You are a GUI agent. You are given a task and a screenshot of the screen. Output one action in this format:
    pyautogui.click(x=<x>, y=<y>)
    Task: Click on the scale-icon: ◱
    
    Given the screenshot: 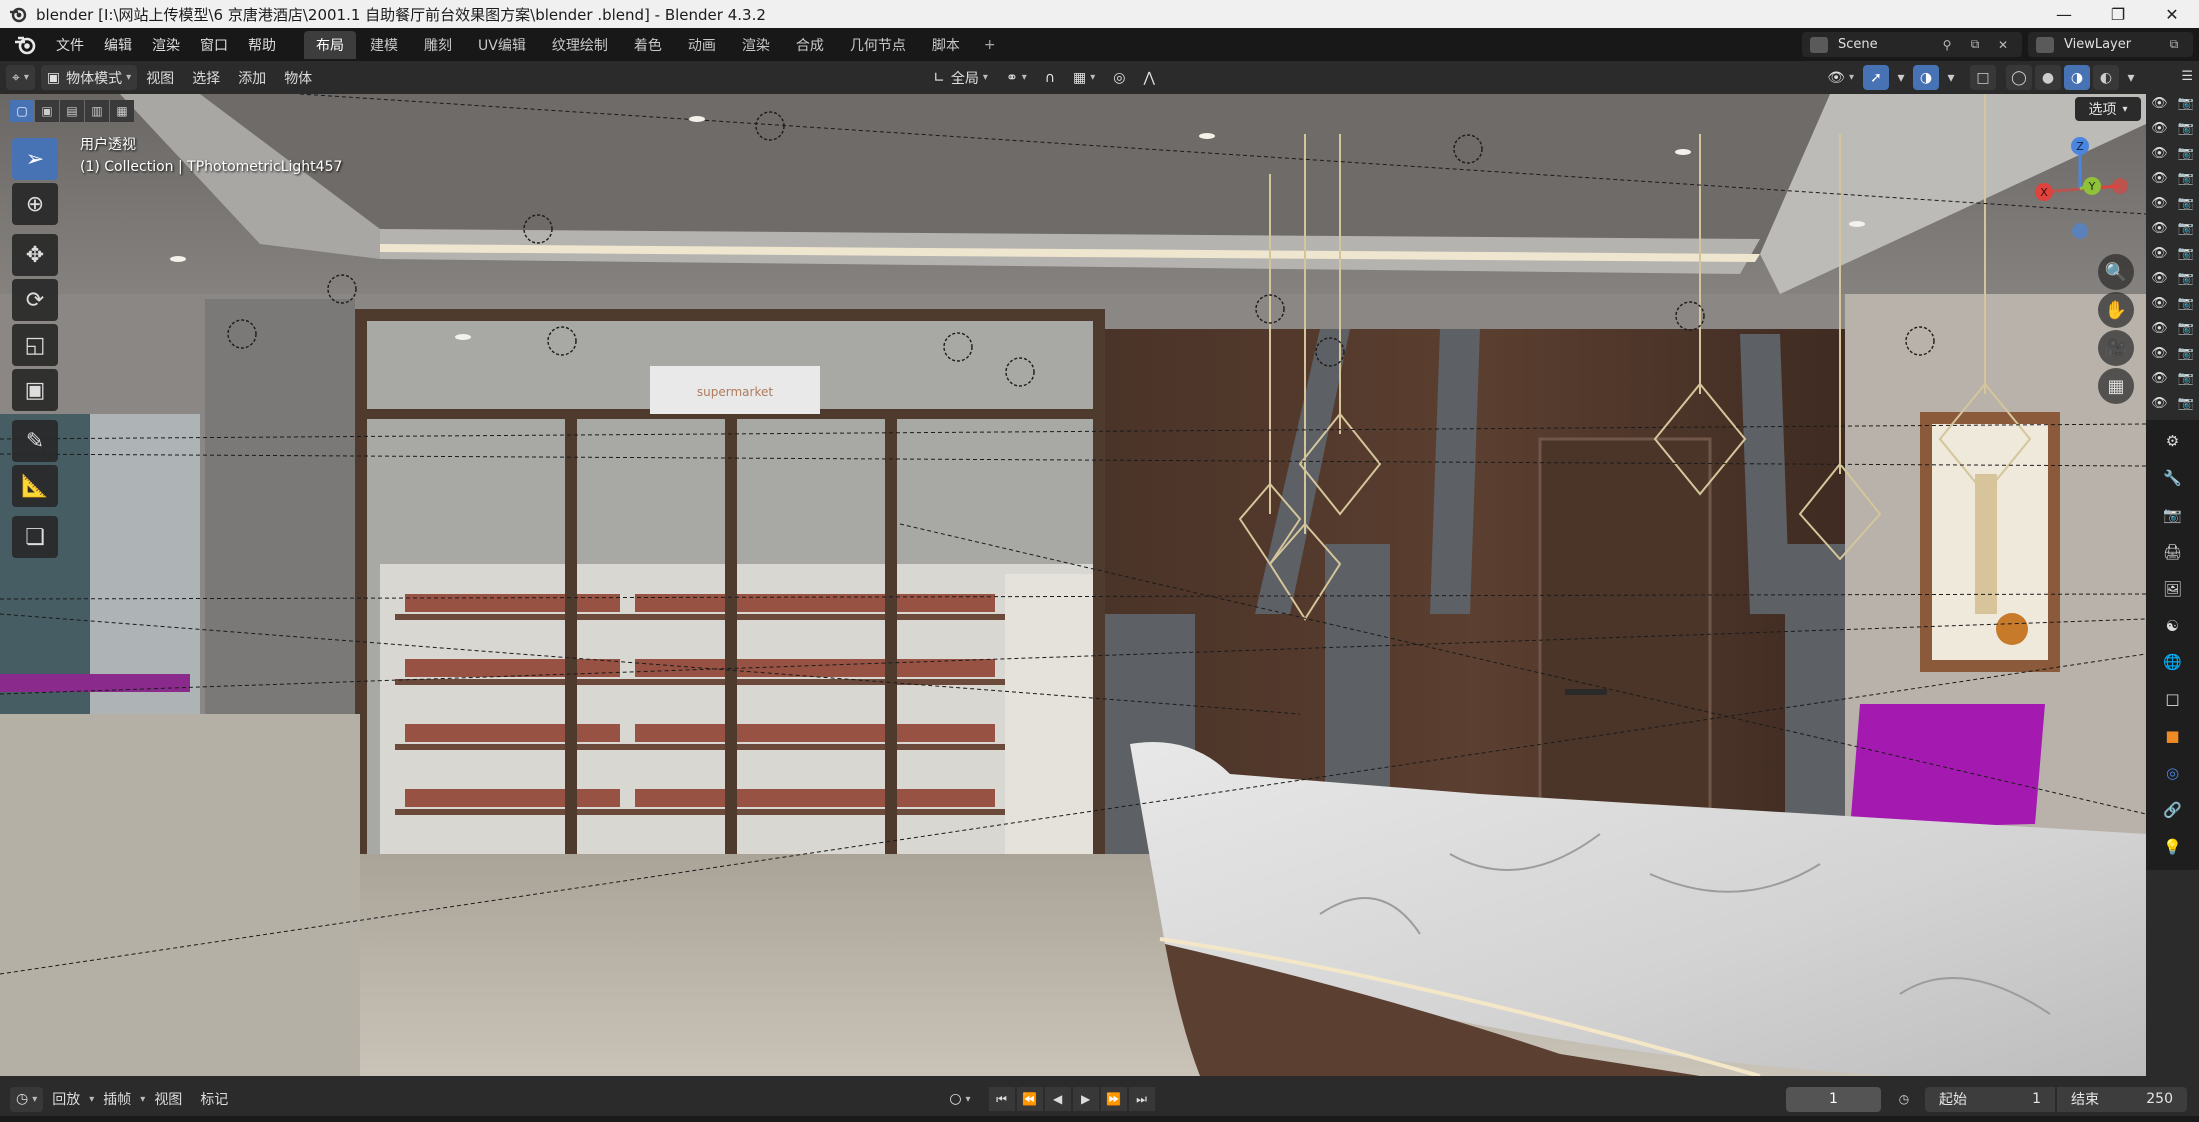 What is the action you would take?
    pyautogui.click(x=35, y=345)
    